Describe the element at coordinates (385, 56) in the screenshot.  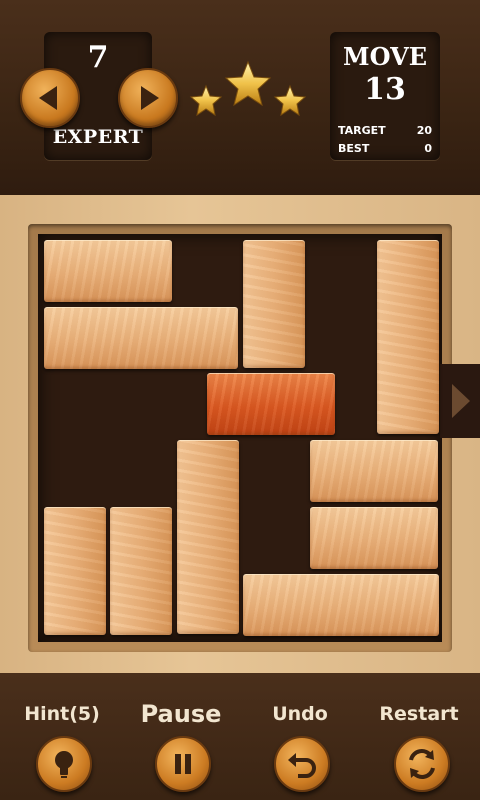
I see `move-label: MOVE` at that location.